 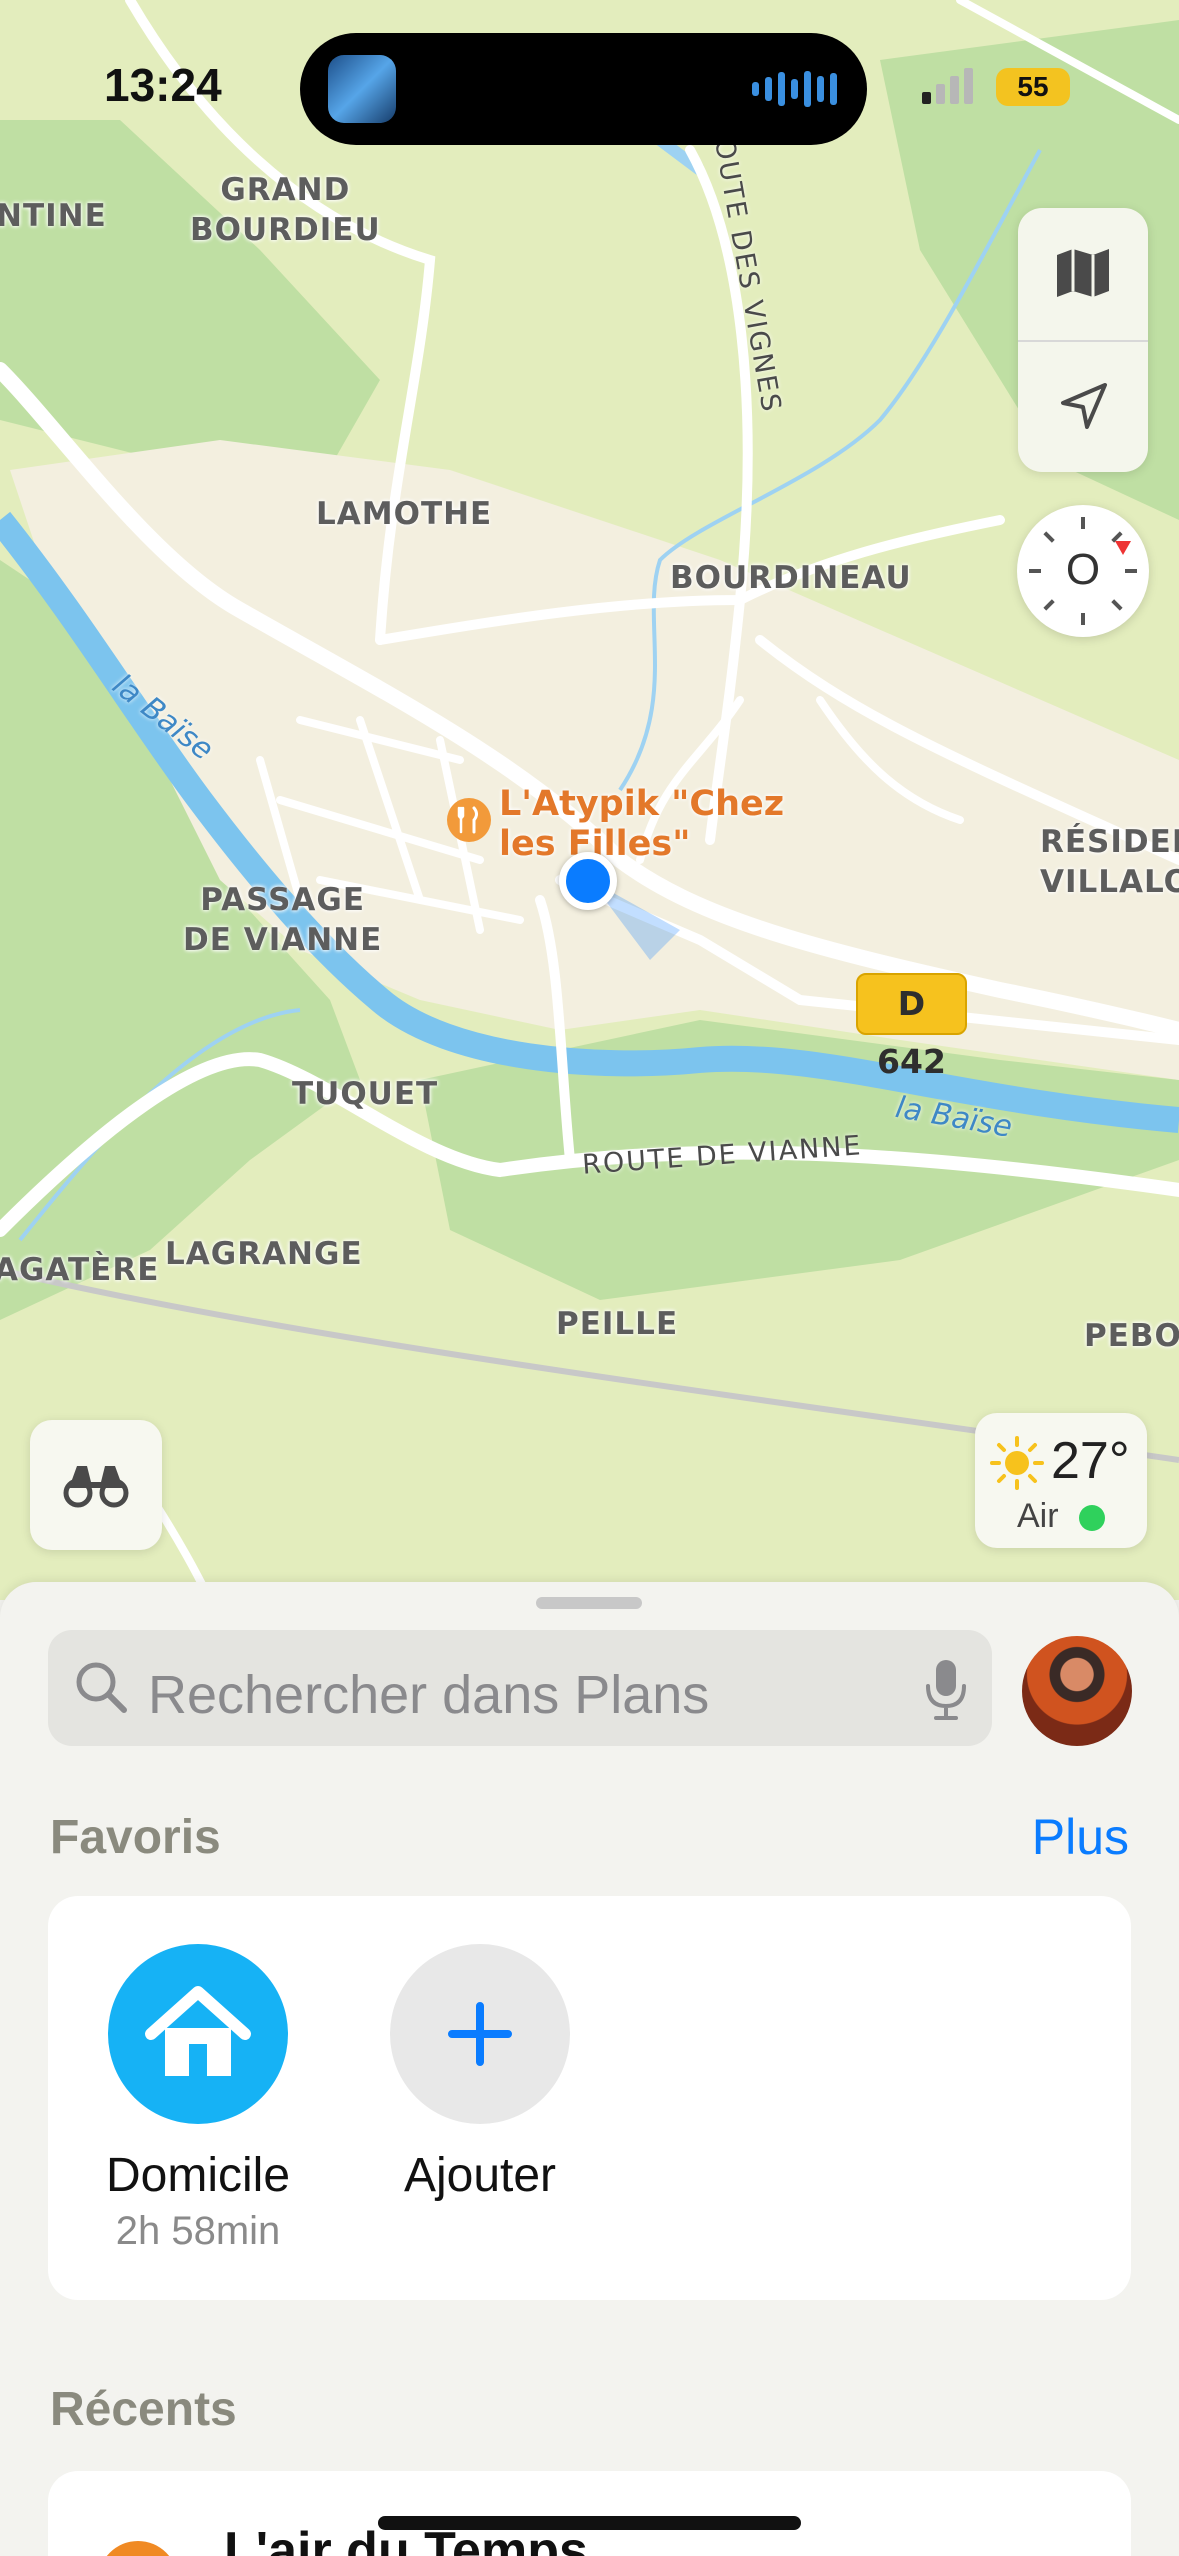 I want to click on favorite-add: Ajouter, so click(x=480, y=2073).